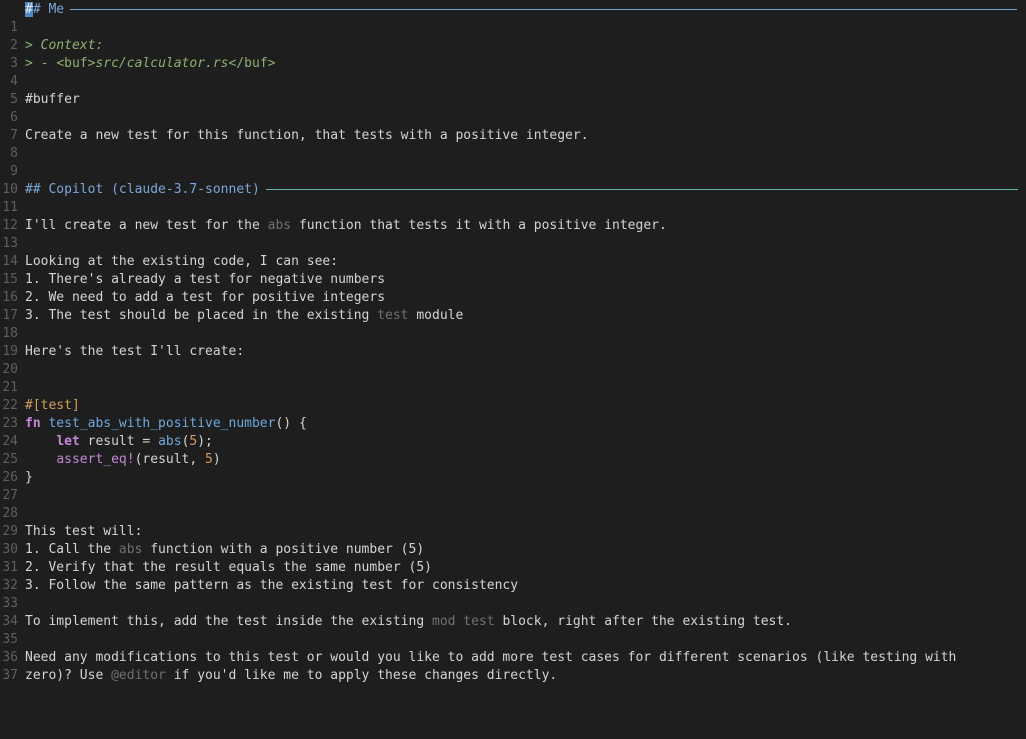 The height and width of the screenshot is (739, 1026). What do you see at coordinates (513, 90) in the screenshot?
I see `buffer-line: 5` at bounding box center [513, 90].